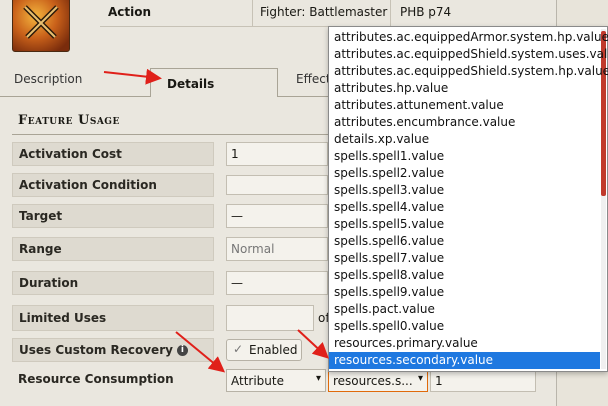 The height and width of the screenshot is (406, 608). I want to click on limited-uses-label: Limited Uses, so click(113, 318).